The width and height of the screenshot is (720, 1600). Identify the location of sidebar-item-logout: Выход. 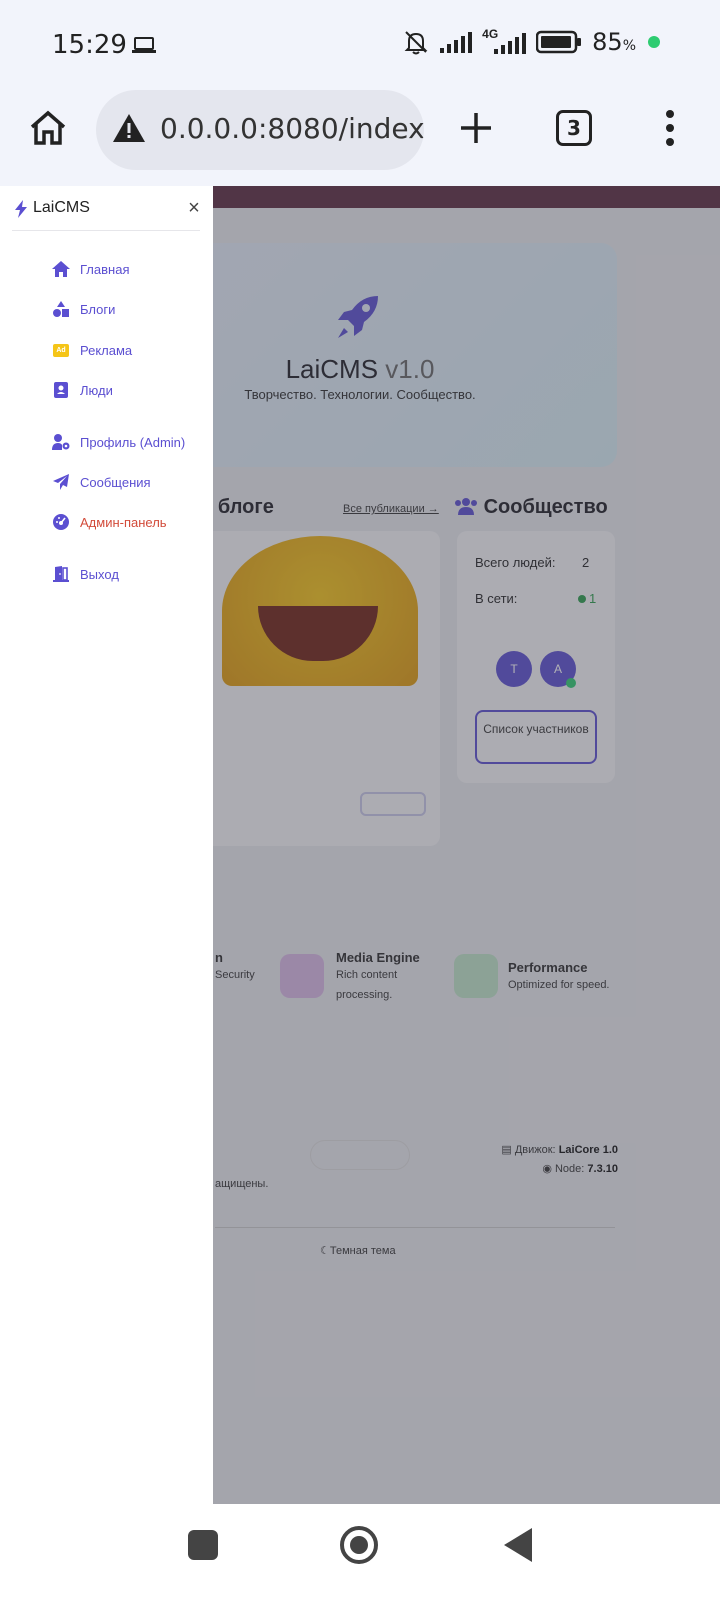
(85, 574).